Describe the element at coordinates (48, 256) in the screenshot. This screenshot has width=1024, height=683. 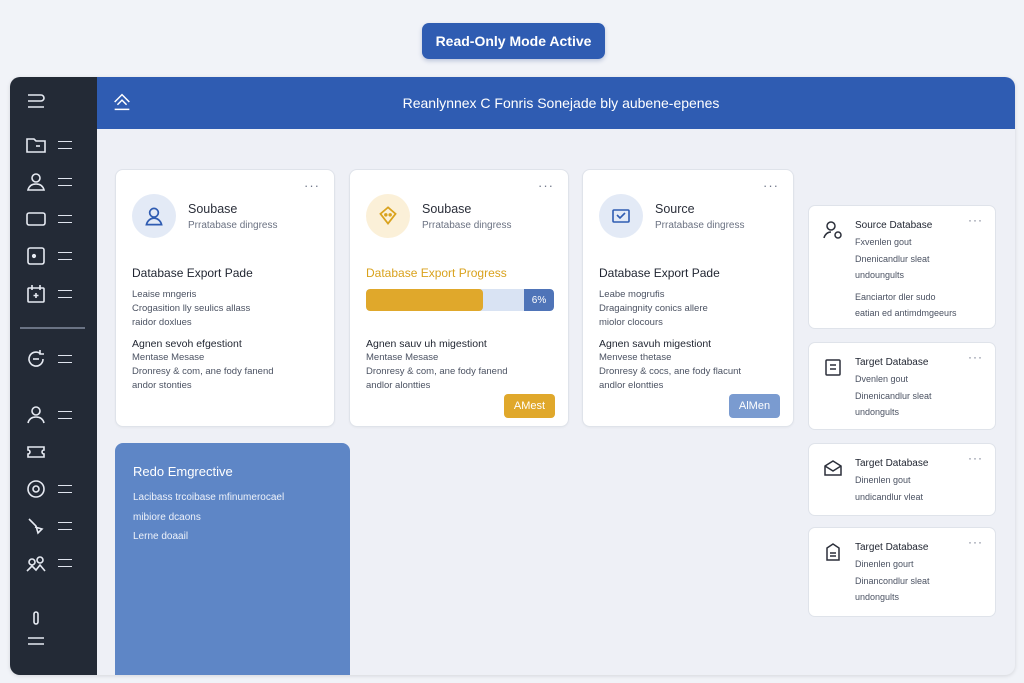
I see `sidebar-item-media` at that location.